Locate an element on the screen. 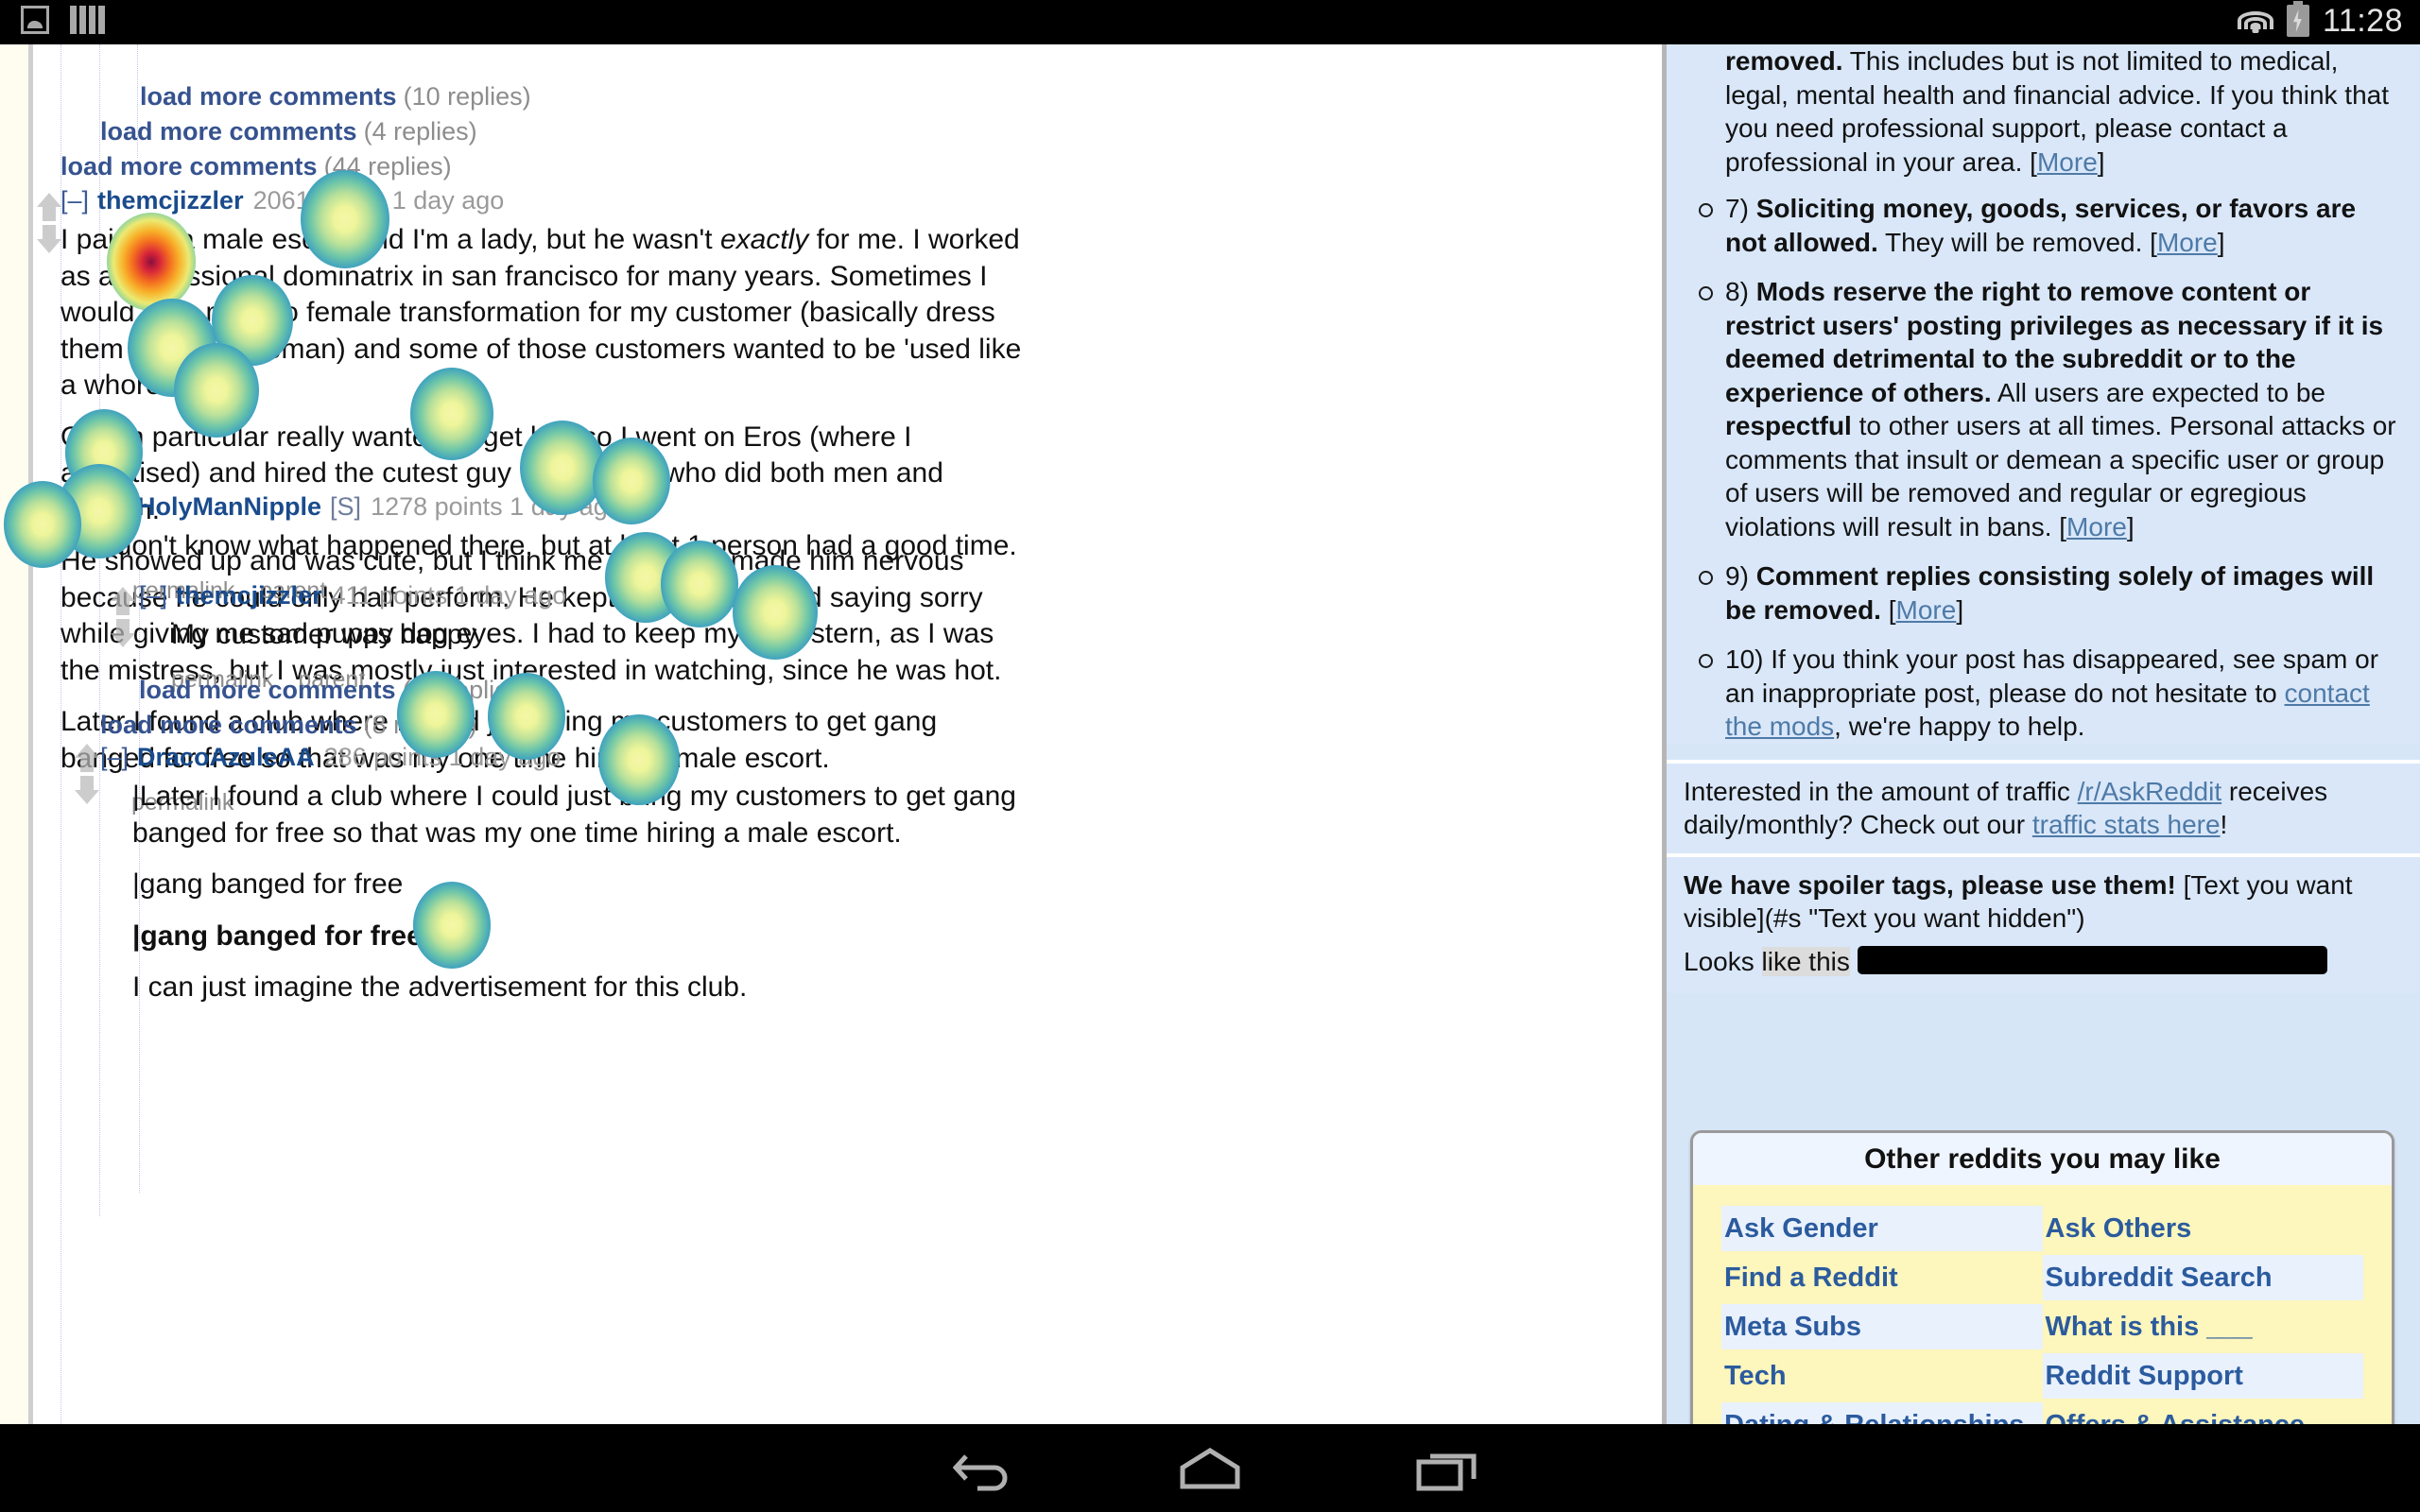  other-reddit-link-subreddit-search: Subreddit Search is located at coordinates (2202, 1277).